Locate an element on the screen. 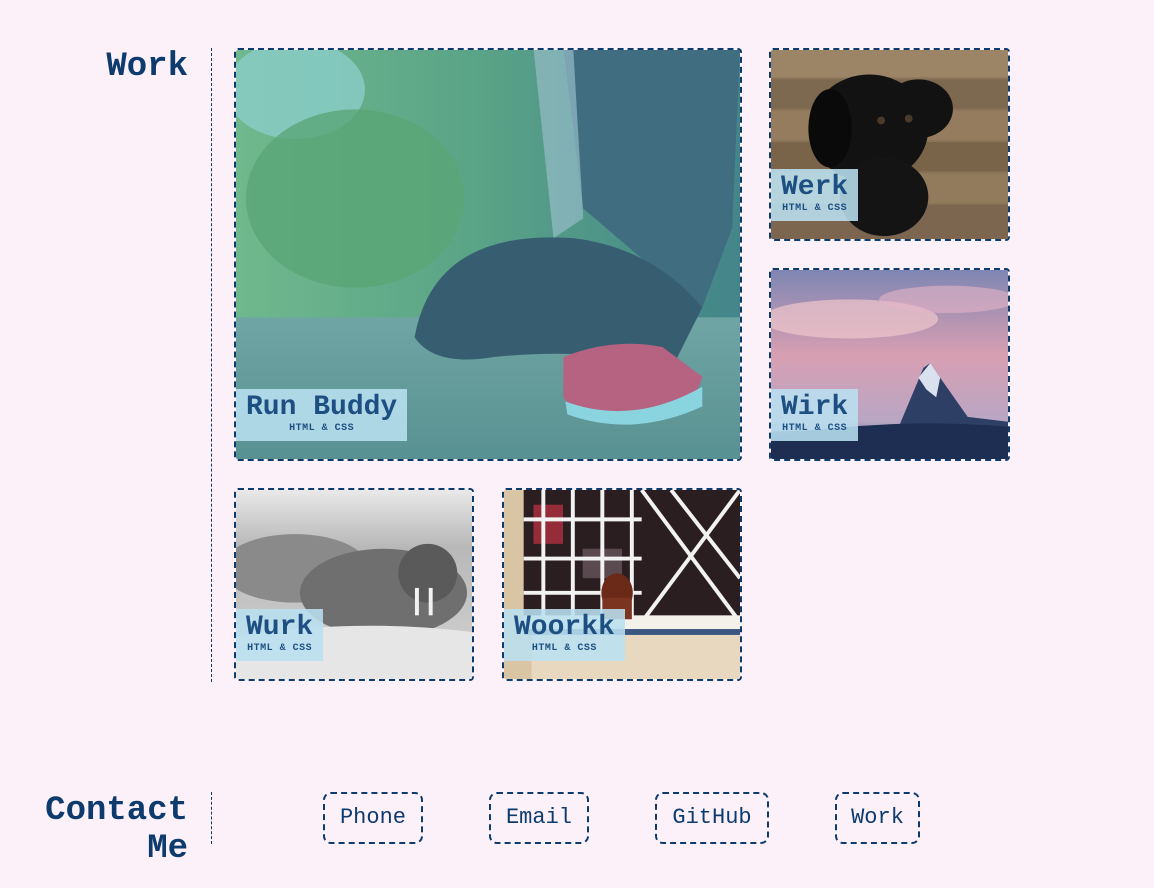 This screenshot has width=1154, height=888. contact-heading-line1: Contact is located at coordinates (116, 811).